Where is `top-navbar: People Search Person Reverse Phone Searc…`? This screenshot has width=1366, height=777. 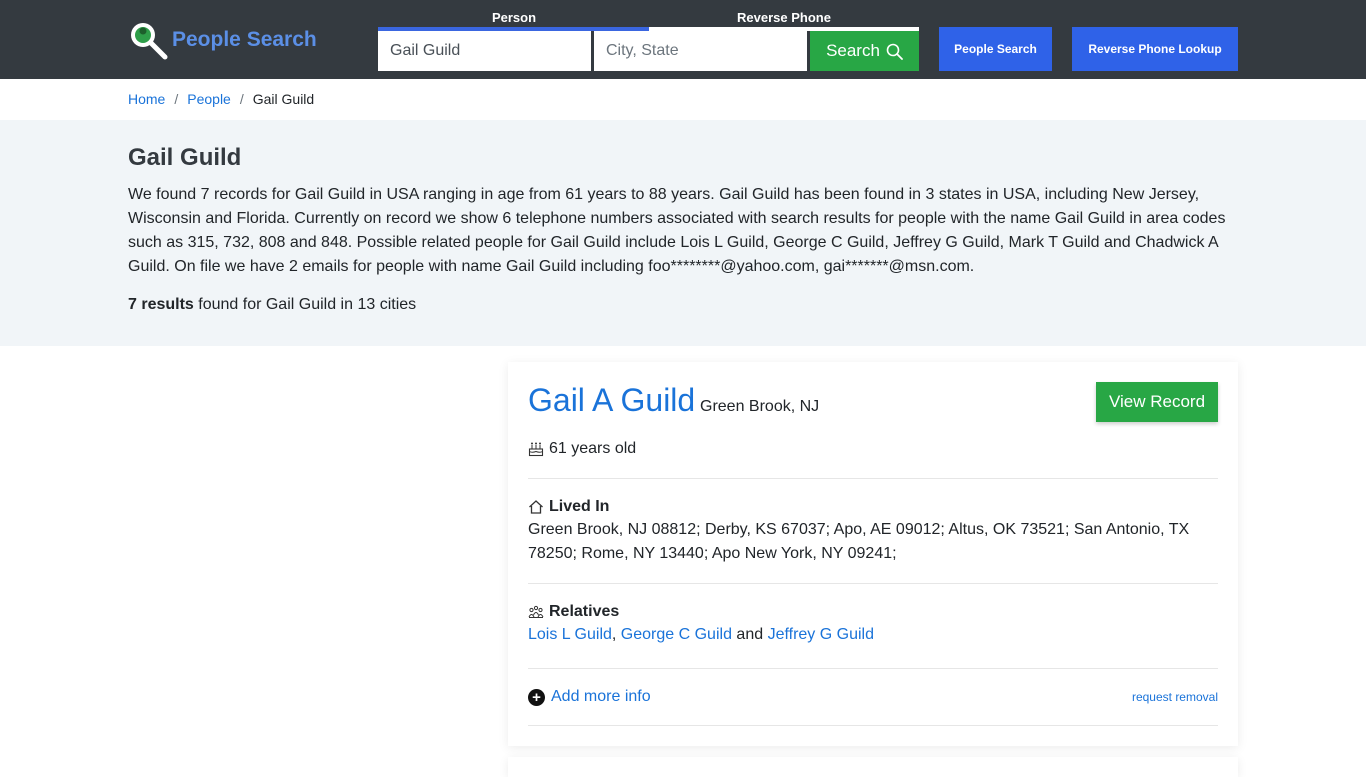 top-navbar: People Search Person Reverse Phone Searc… is located at coordinates (683, 39).